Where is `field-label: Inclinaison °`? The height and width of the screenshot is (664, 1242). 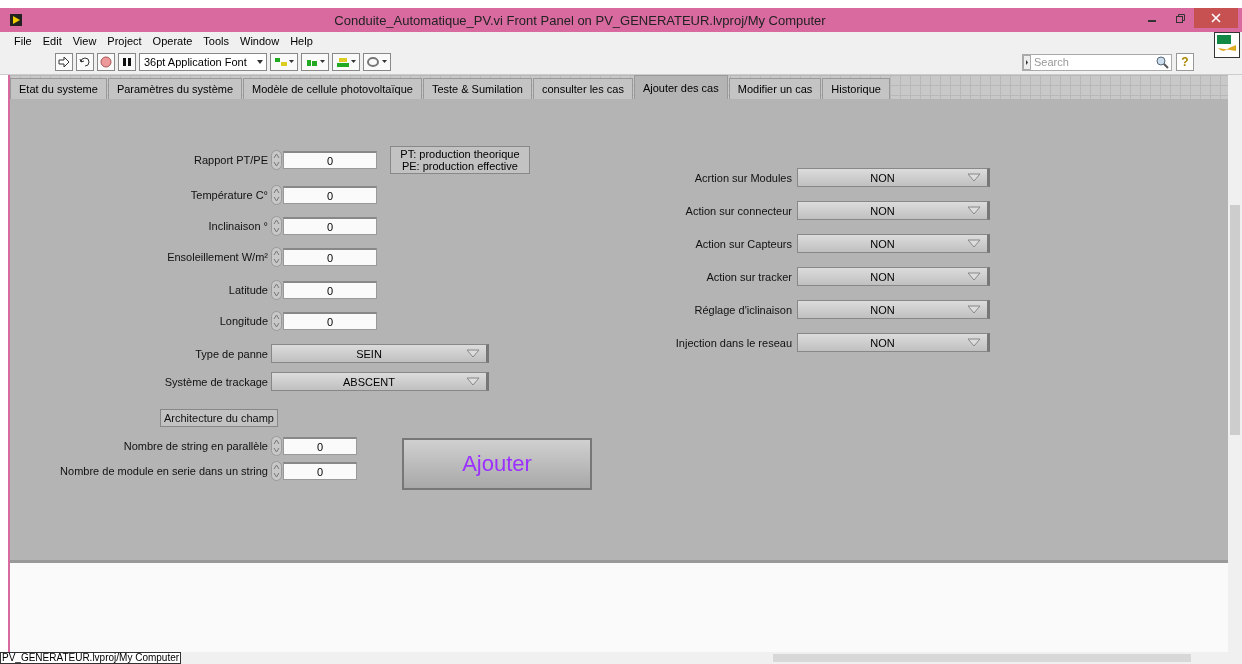
field-label: Inclinaison ° is located at coordinates (237, 226).